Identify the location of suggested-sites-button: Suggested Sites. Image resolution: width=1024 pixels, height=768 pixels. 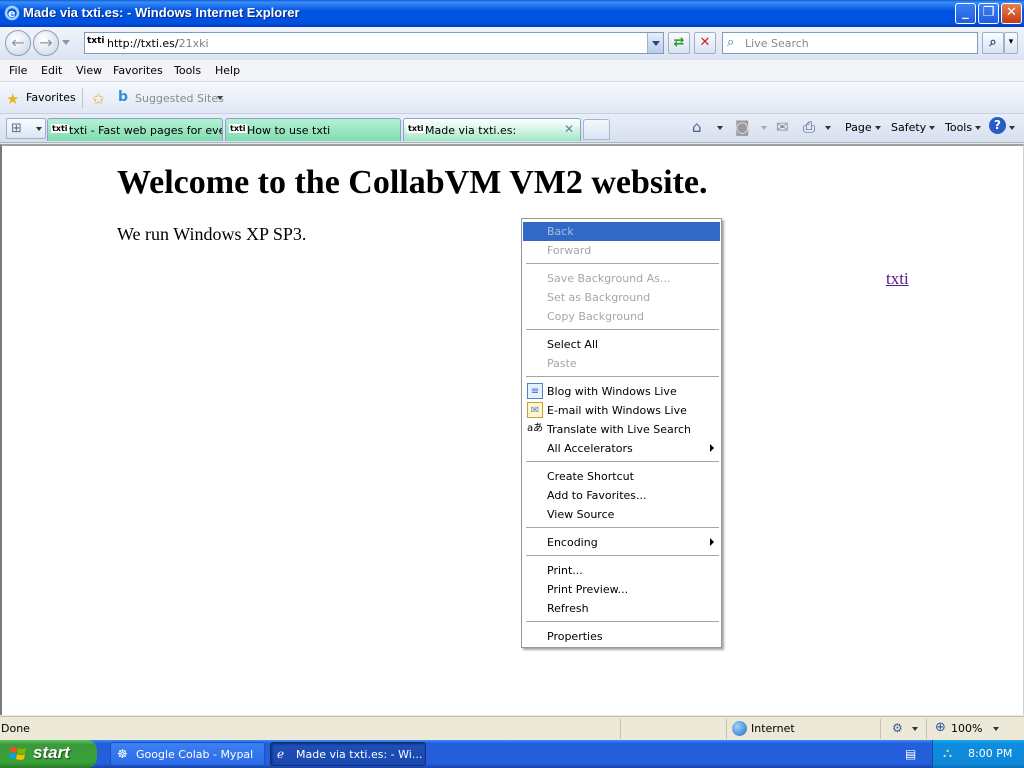
(179, 98).